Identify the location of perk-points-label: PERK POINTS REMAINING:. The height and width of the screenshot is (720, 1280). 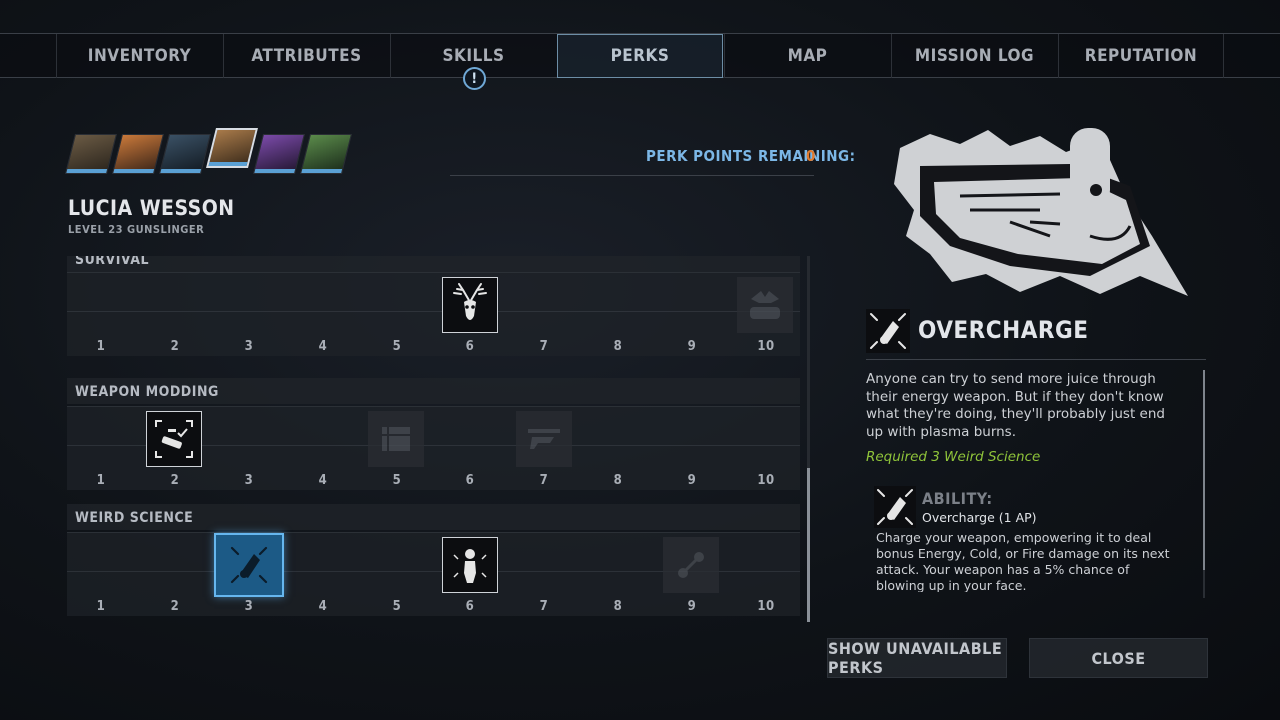
(751, 156).